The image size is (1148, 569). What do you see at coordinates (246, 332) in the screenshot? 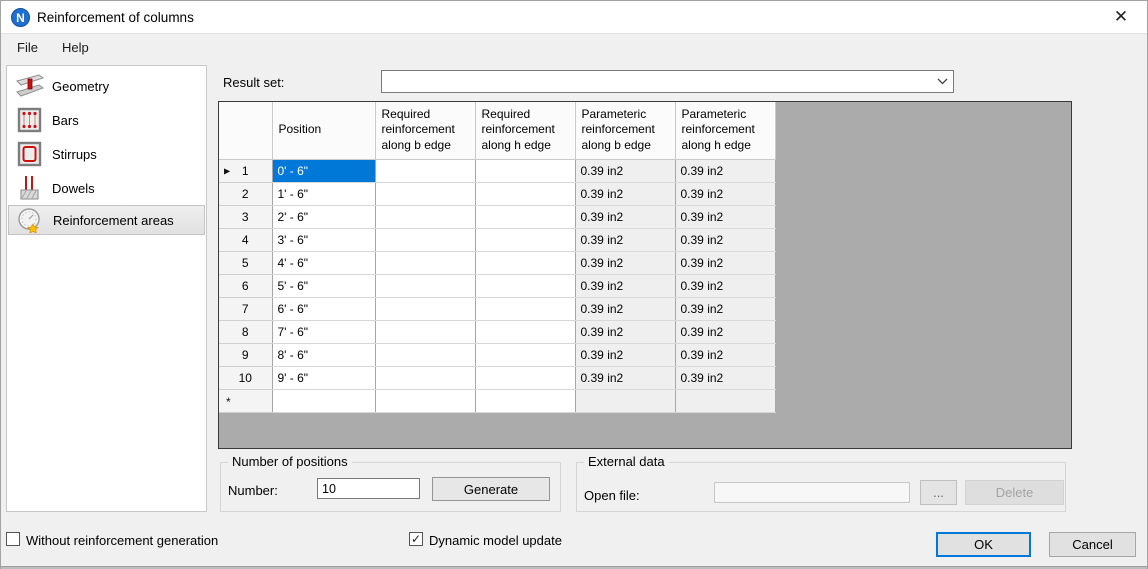
I see `grid-row-header: 8` at bounding box center [246, 332].